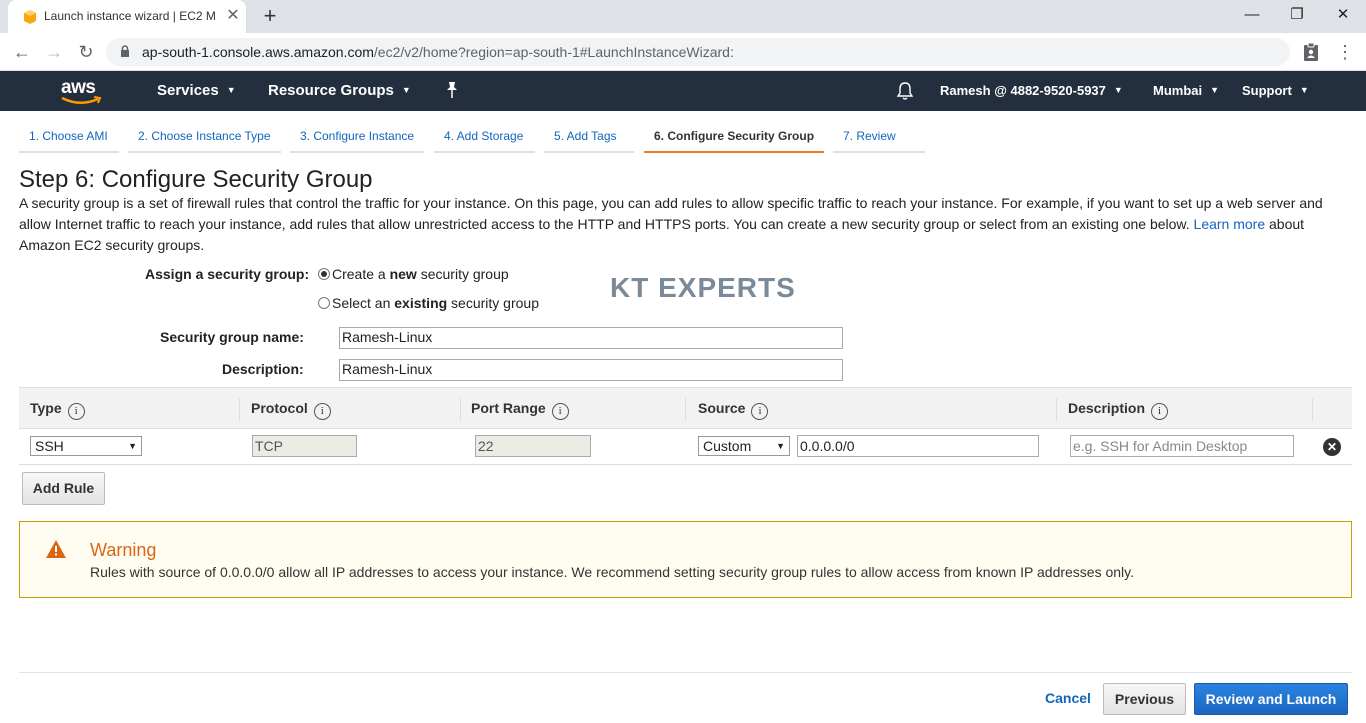 This screenshot has width=1366, height=723. Describe the element at coordinates (1332, 447) in the screenshot. I see `remove-rule-icon: ✕` at that location.